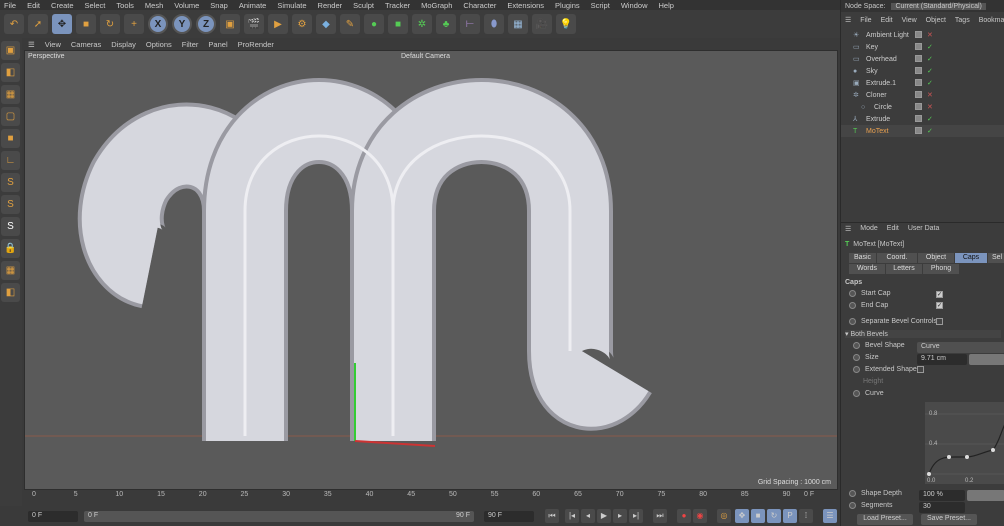 This screenshot has height=526, width=1004. I want to click on object-name: Cloner, so click(891, 95).